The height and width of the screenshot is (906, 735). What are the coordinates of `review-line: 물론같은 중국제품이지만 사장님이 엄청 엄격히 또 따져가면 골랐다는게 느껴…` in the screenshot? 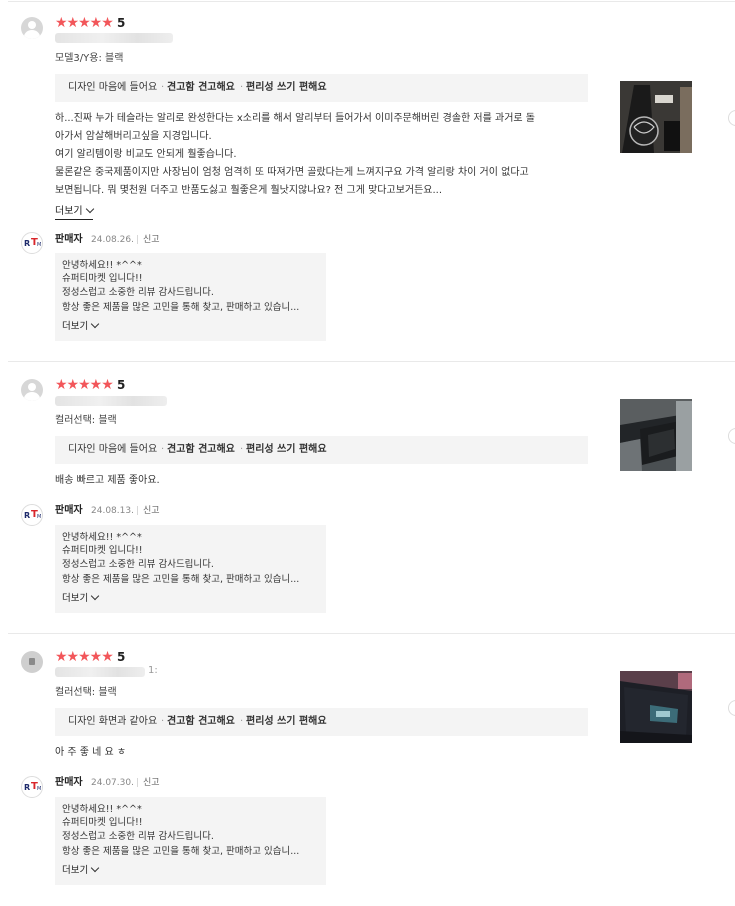 It's located at (292, 172).